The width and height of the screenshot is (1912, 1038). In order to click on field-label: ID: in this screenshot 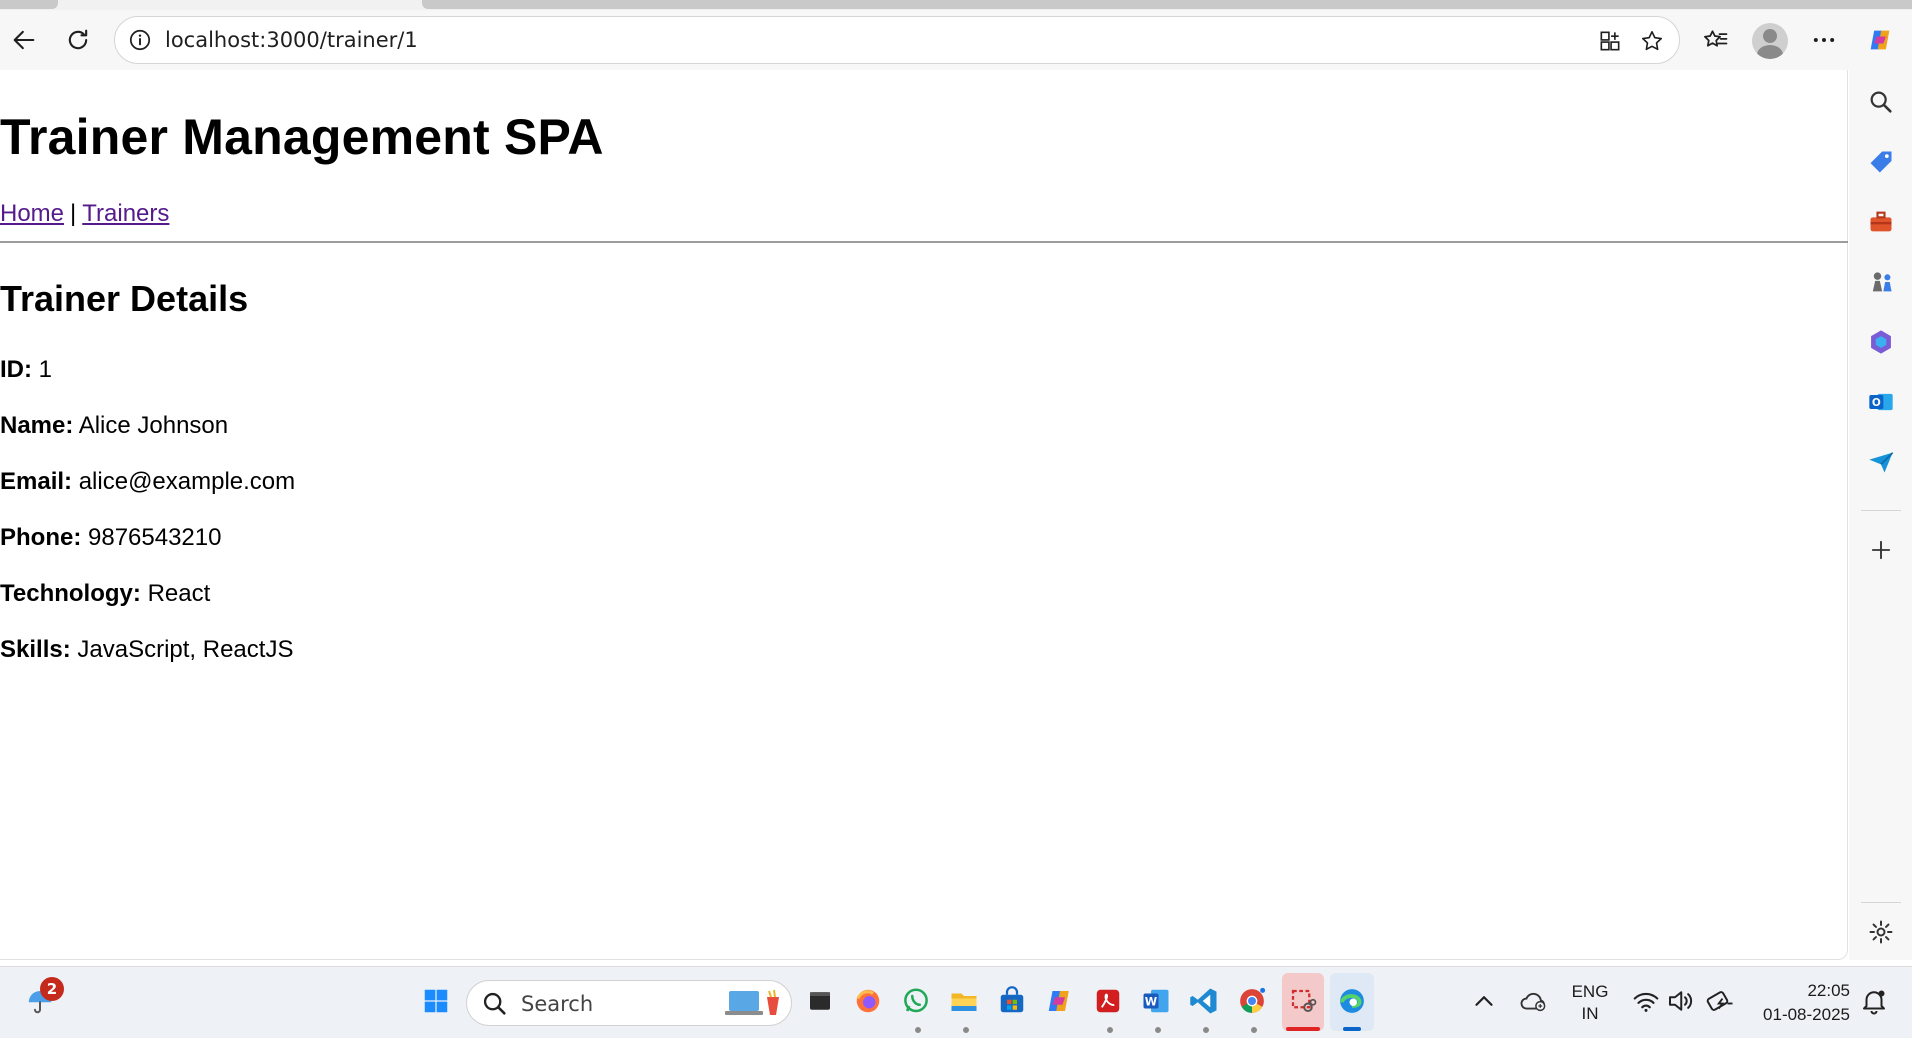, I will do `click(16, 369)`.